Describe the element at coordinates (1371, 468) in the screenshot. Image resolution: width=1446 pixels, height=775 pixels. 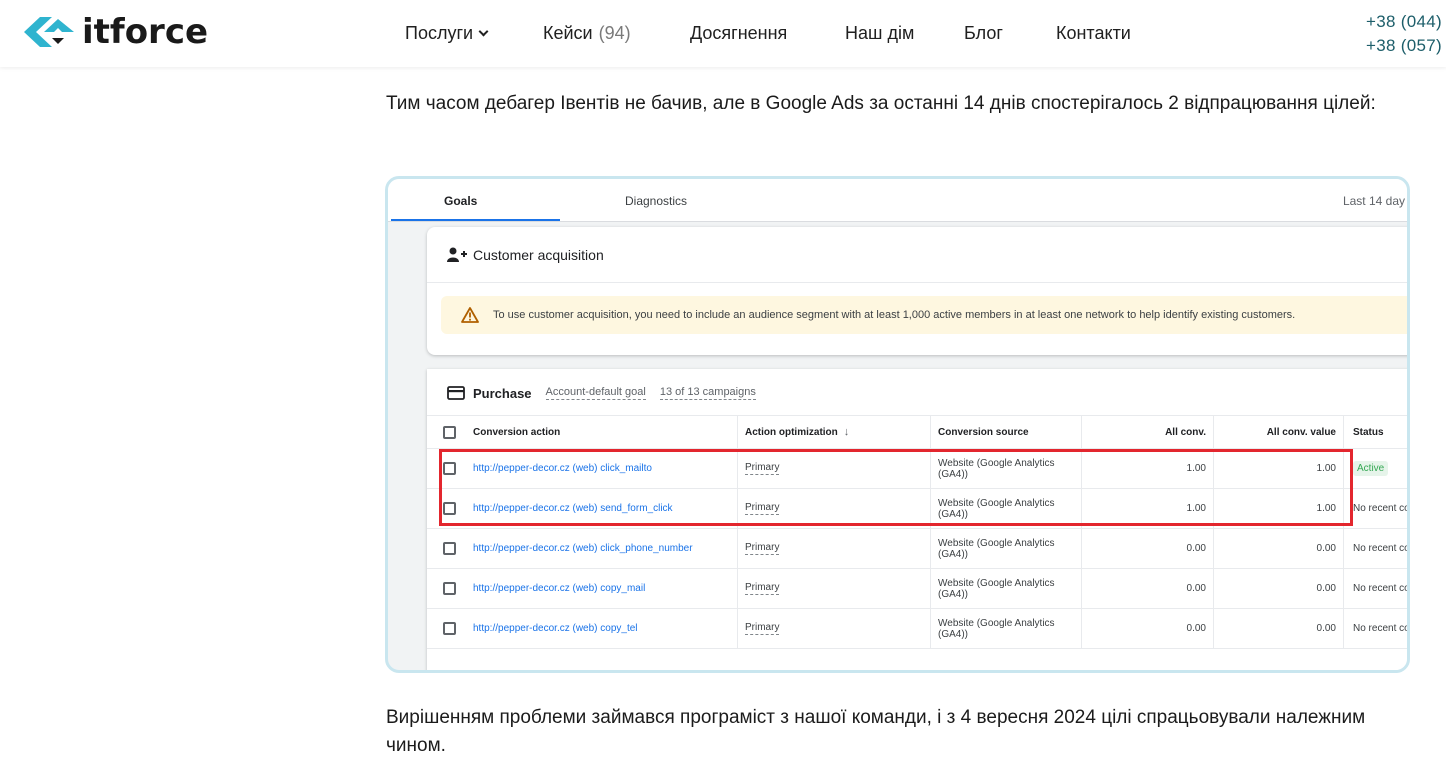
I see `status-badge: Active` at that location.